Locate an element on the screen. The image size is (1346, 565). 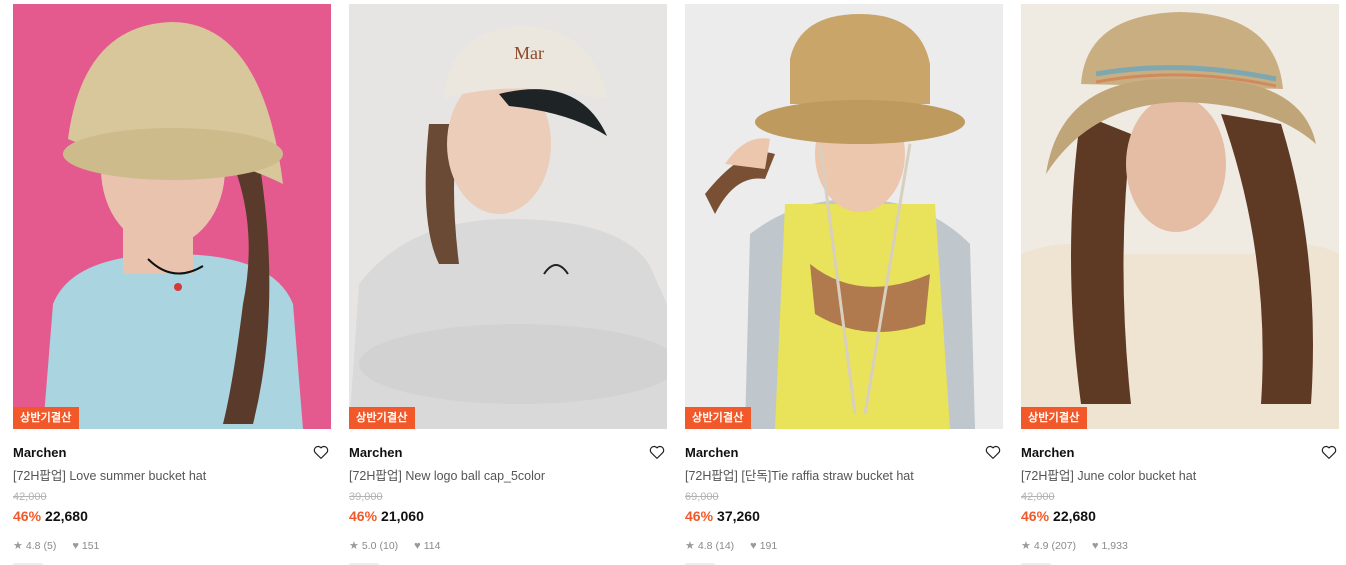
price-row: 46% 21,060 is located at coordinates (508, 516).